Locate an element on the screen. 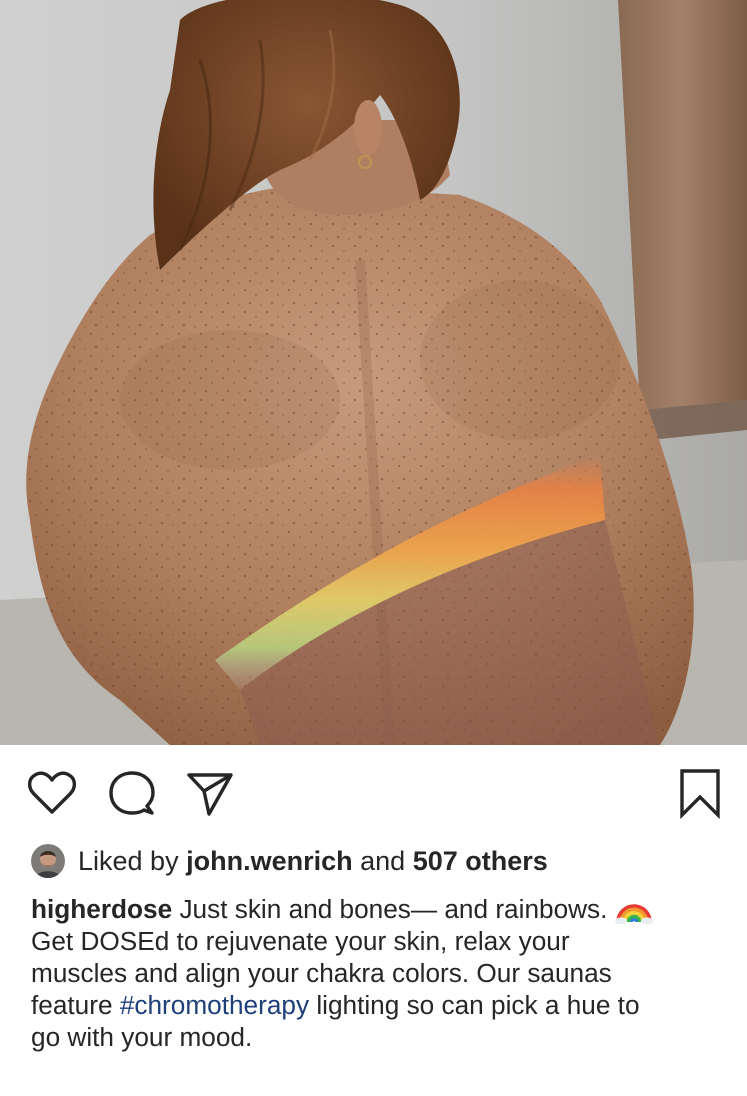 The image size is (747, 1096). liker-username-link: john.wenrich is located at coordinates (269, 861).